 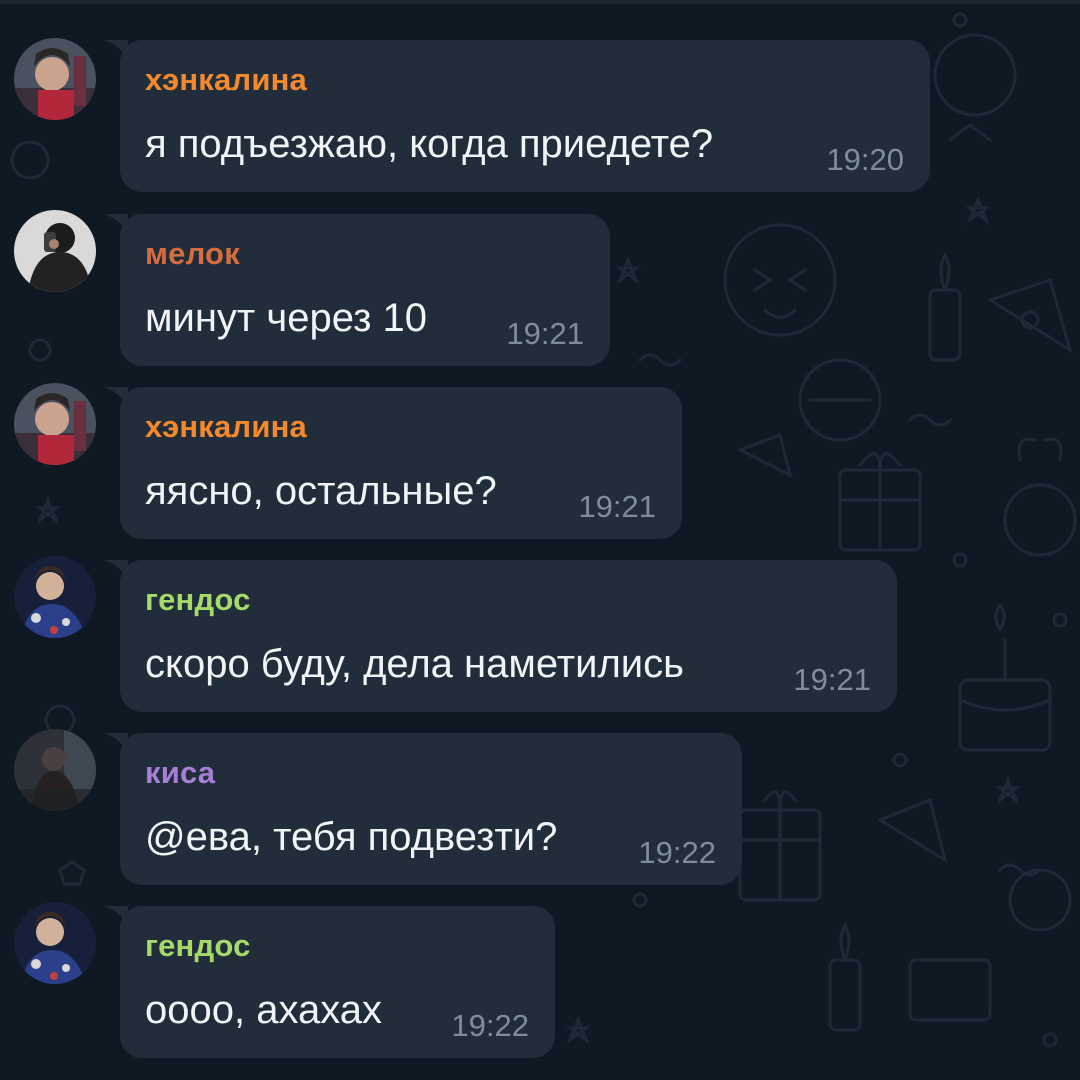 I want to click on message-row: гендос скоро буду, дела наметились 19:21, so click(x=540, y=634).